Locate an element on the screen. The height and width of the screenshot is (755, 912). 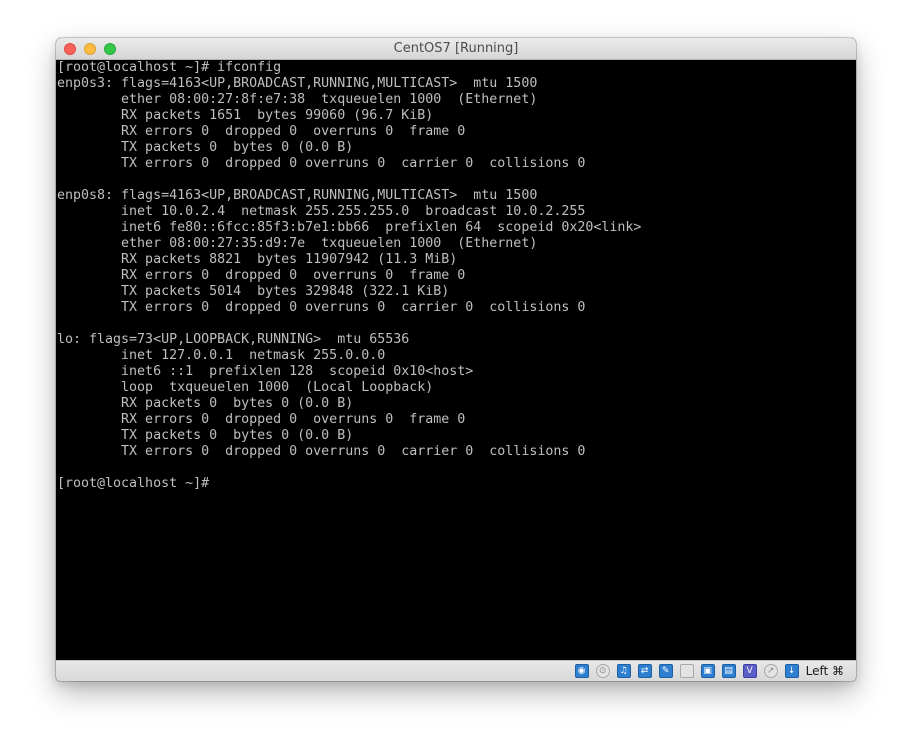
hard-disk-icon: ◉ is located at coordinates (581, 671).